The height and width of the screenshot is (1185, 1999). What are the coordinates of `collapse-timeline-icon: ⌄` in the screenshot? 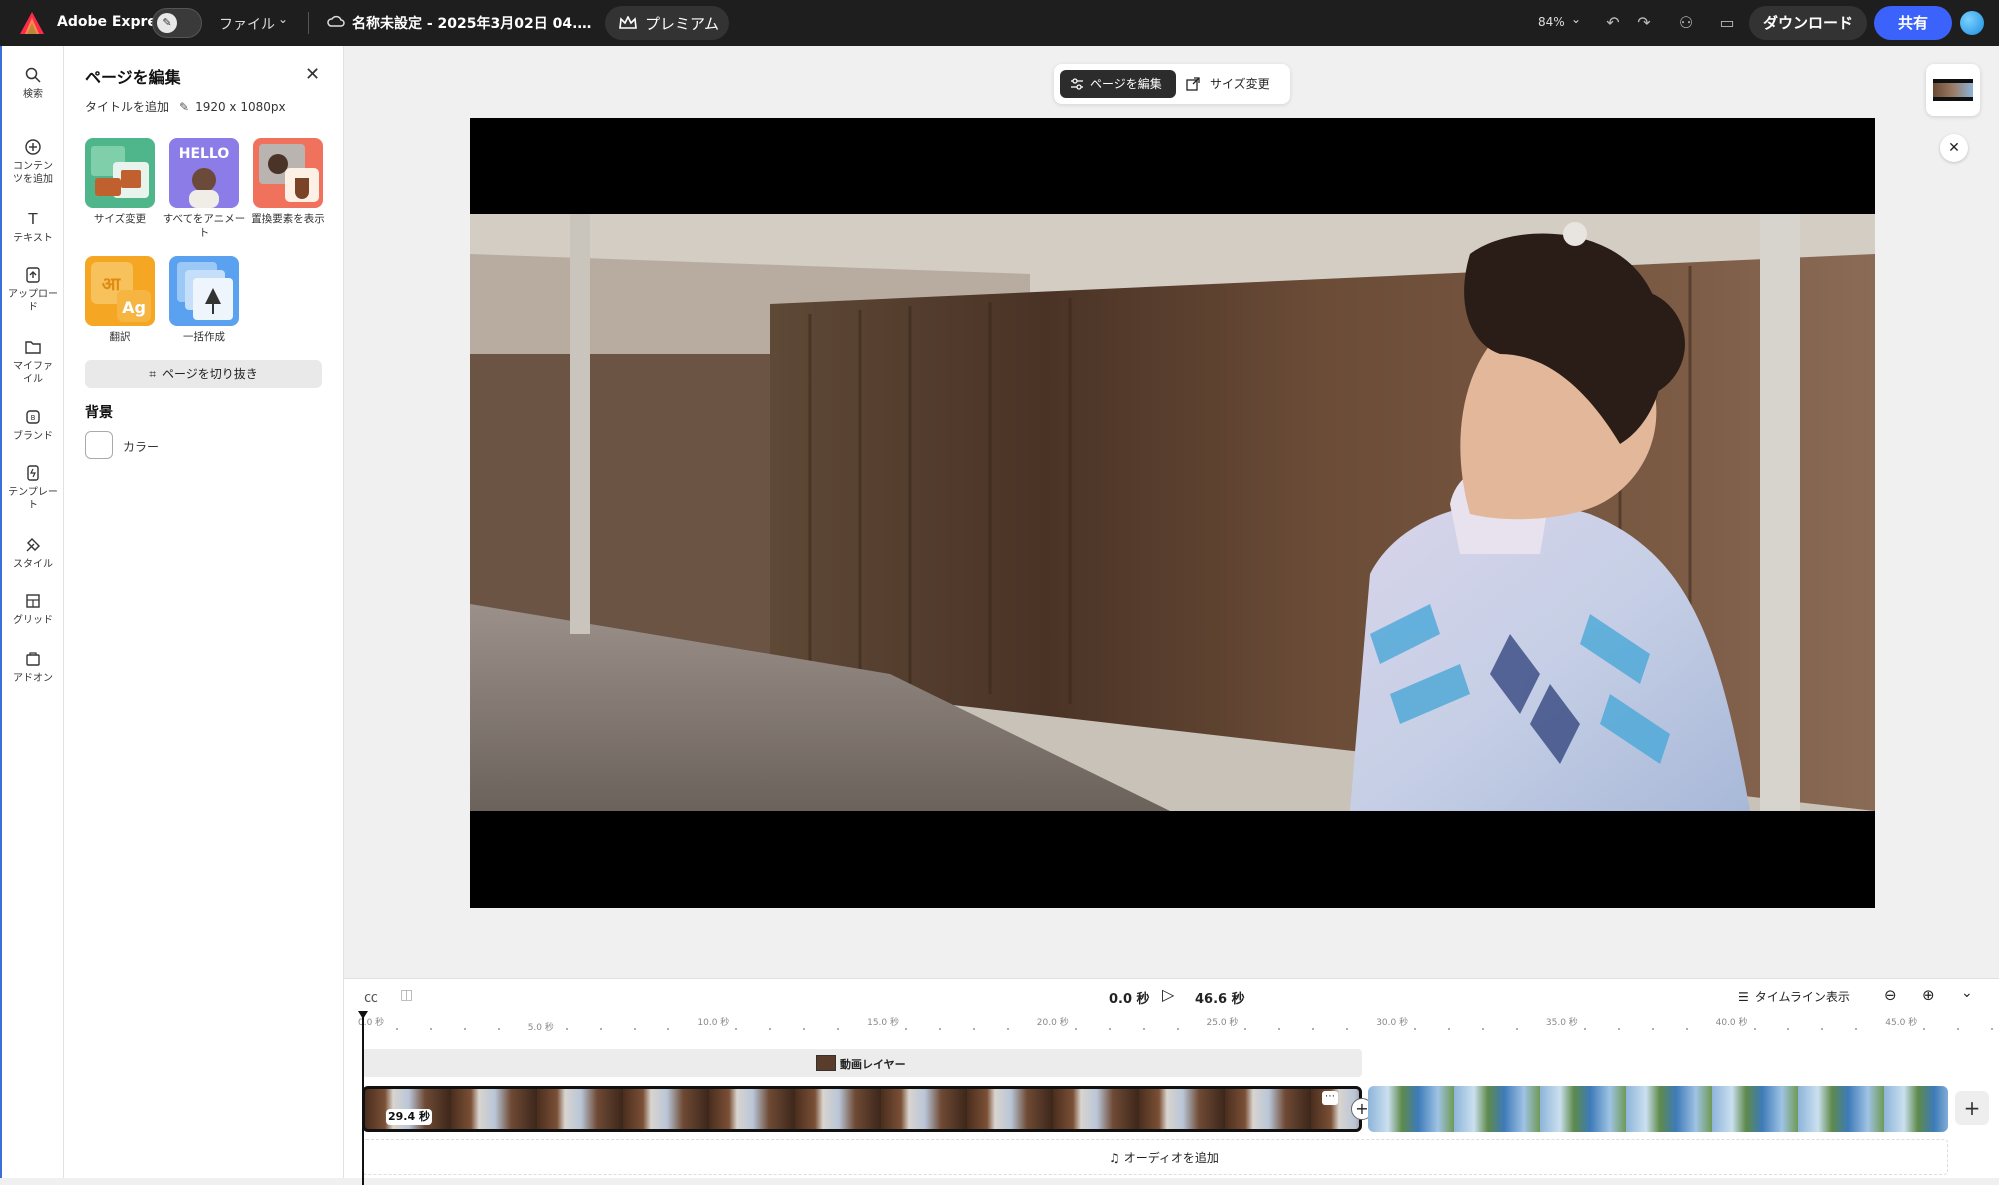 It's located at (1967, 993).